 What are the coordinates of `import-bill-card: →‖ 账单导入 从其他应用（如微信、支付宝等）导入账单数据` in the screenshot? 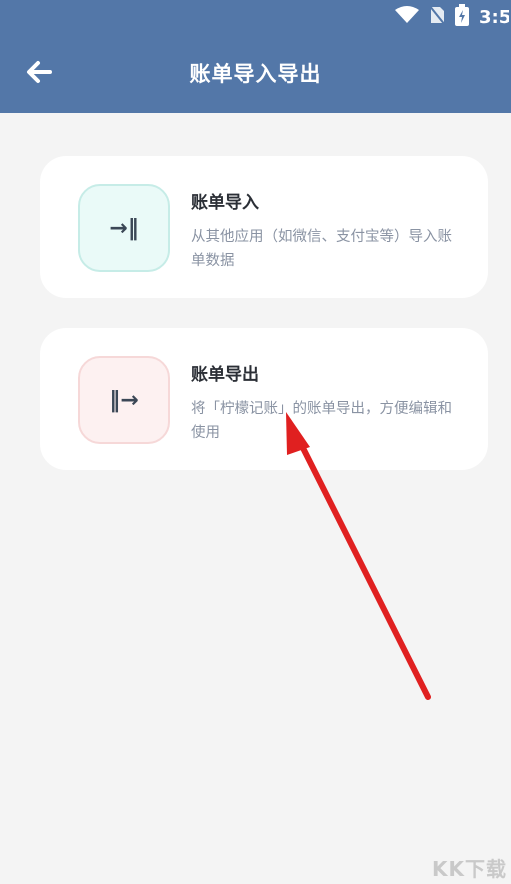 It's located at (264, 227).